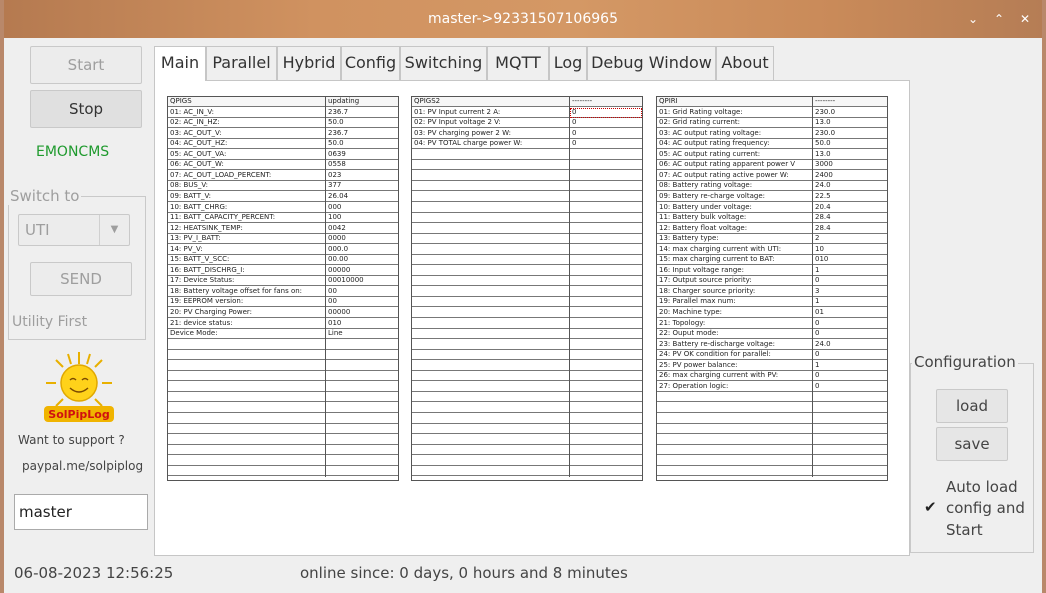 The height and width of the screenshot is (593, 1046). Describe the element at coordinates (457, 111) in the screenshot. I see `row-label: 01: PV Input current 2 A:` at that location.